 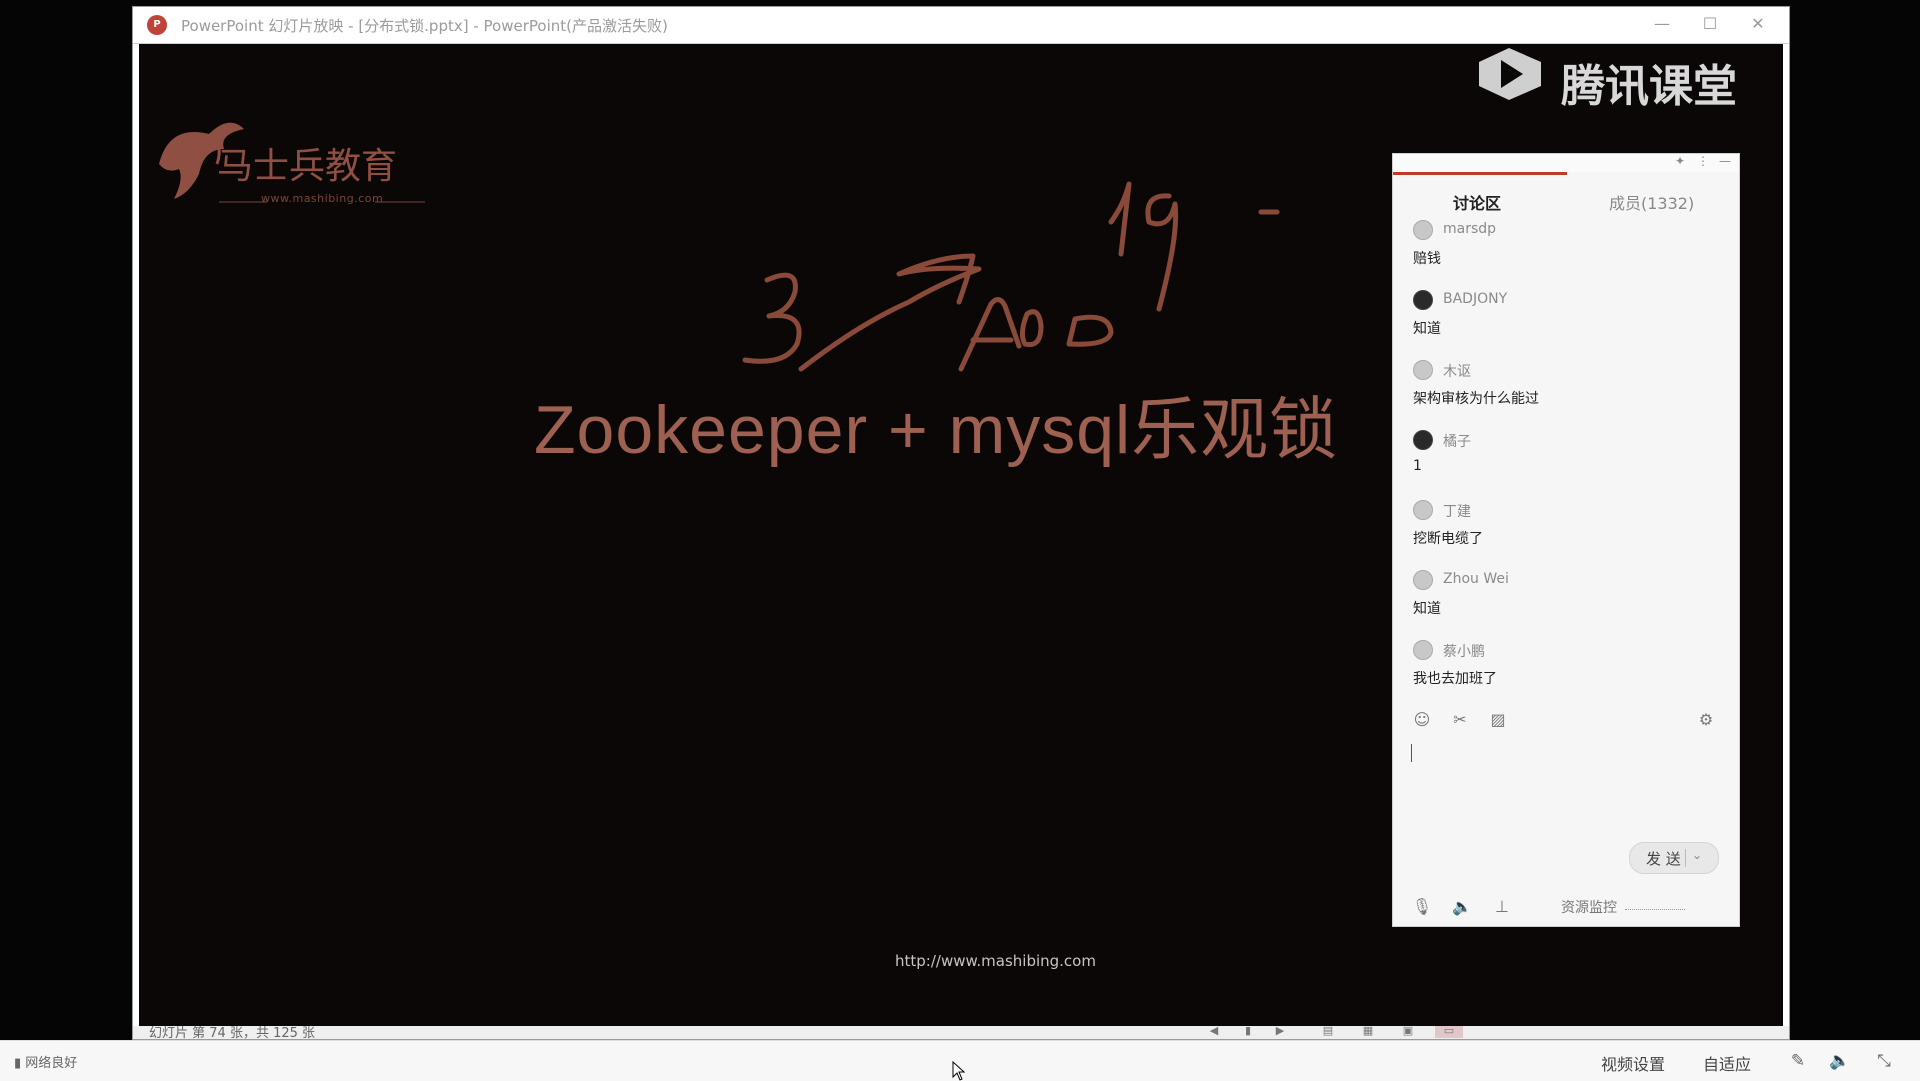 What do you see at coordinates (1758, 24) in the screenshot?
I see `close-button: ✕` at bounding box center [1758, 24].